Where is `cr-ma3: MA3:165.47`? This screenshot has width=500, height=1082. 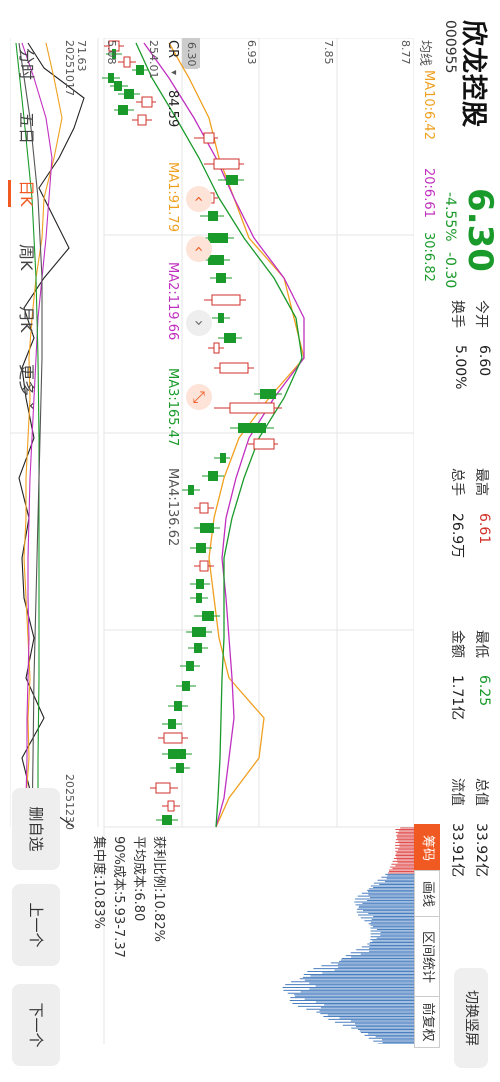
cr-ma3: MA3:165.47 is located at coordinates (172, 407).